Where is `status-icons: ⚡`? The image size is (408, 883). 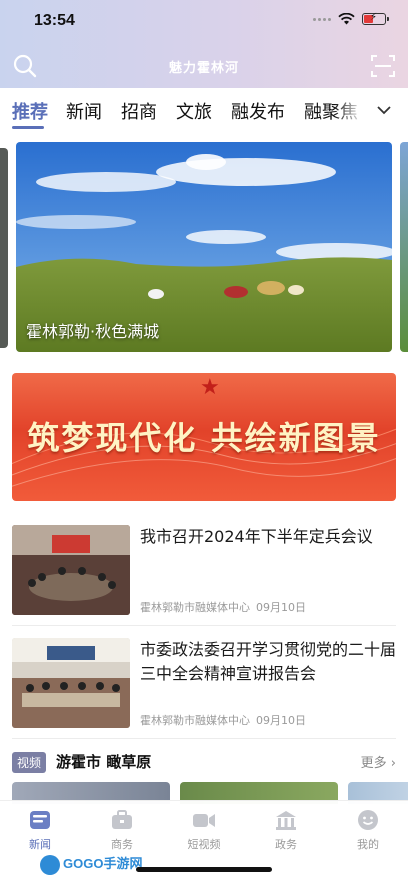
status-icons: ⚡ is located at coordinates (351, 18).